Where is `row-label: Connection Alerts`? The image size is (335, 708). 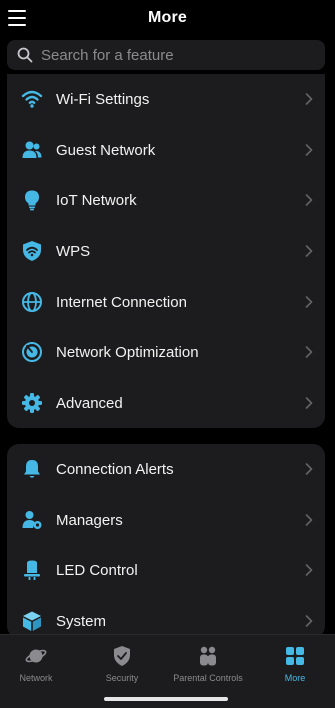 row-label: Connection Alerts is located at coordinates (115, 469).